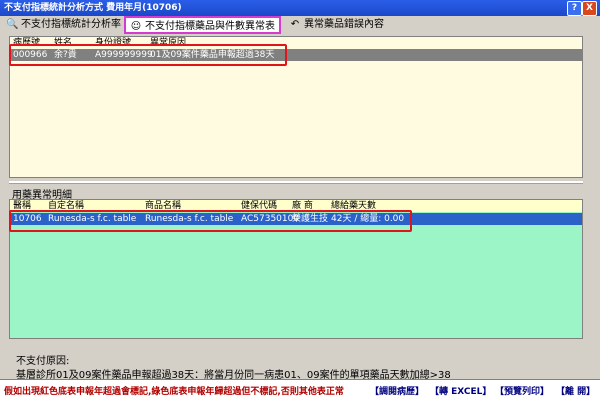  Describe the element at coordinates (296, 182) in the screenshot. I see `splitter` at that location.